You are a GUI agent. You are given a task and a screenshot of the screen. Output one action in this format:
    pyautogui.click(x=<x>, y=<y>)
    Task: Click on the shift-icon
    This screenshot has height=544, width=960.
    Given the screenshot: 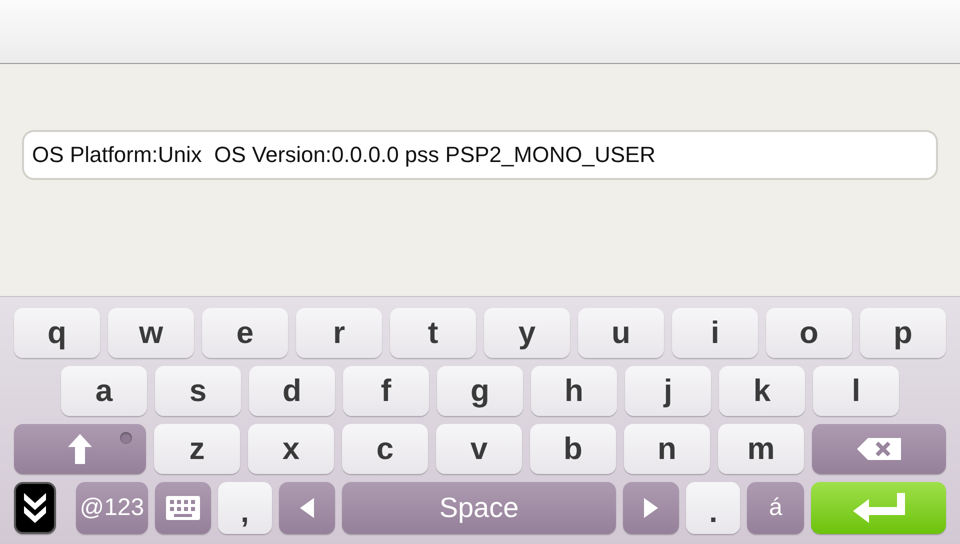 What is the action you would take?
    pyautogui.click(x=80, y=449)
    